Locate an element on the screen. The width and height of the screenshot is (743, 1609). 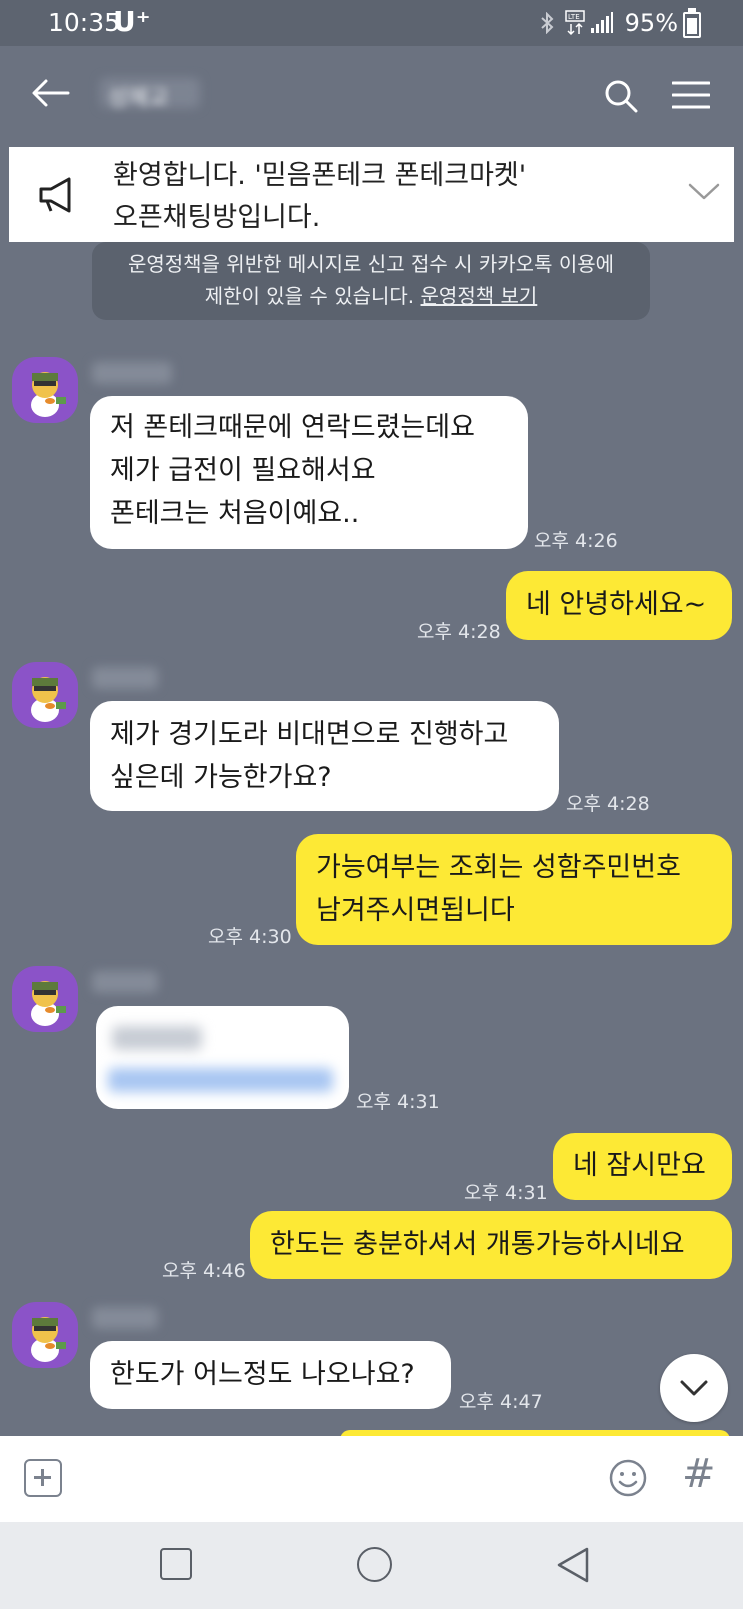
system-nav-bar is located at coordinates (371, 1565).